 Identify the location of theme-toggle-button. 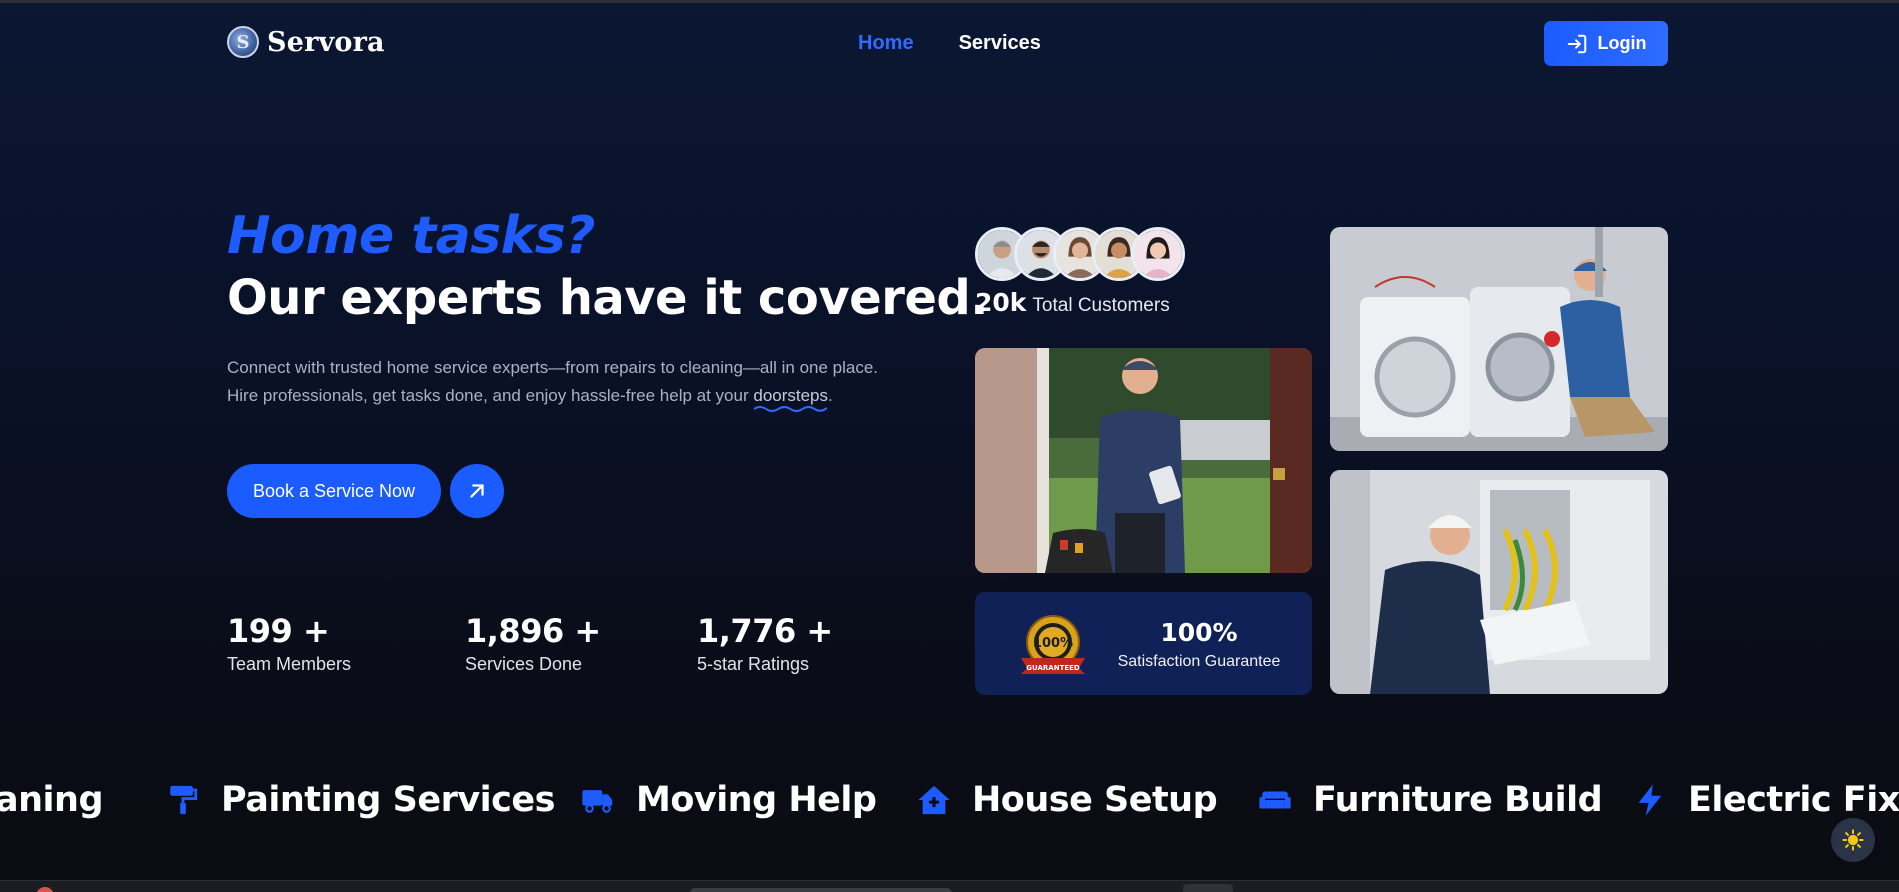
(1853, 840).